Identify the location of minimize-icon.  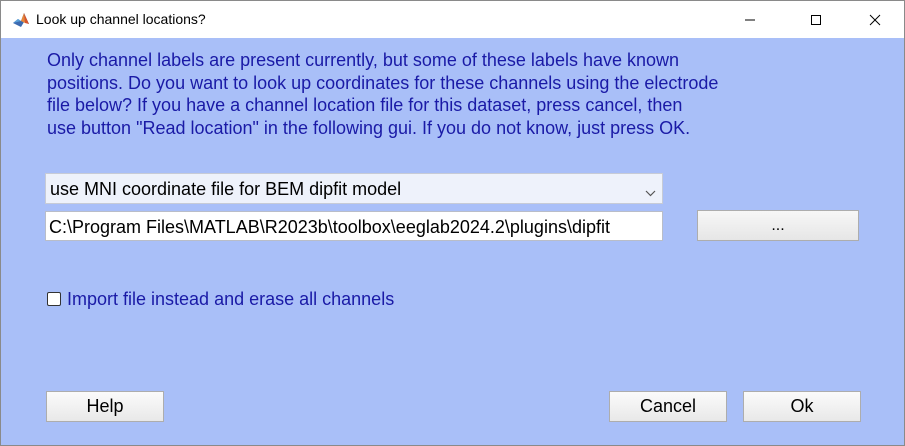
(750, 20).